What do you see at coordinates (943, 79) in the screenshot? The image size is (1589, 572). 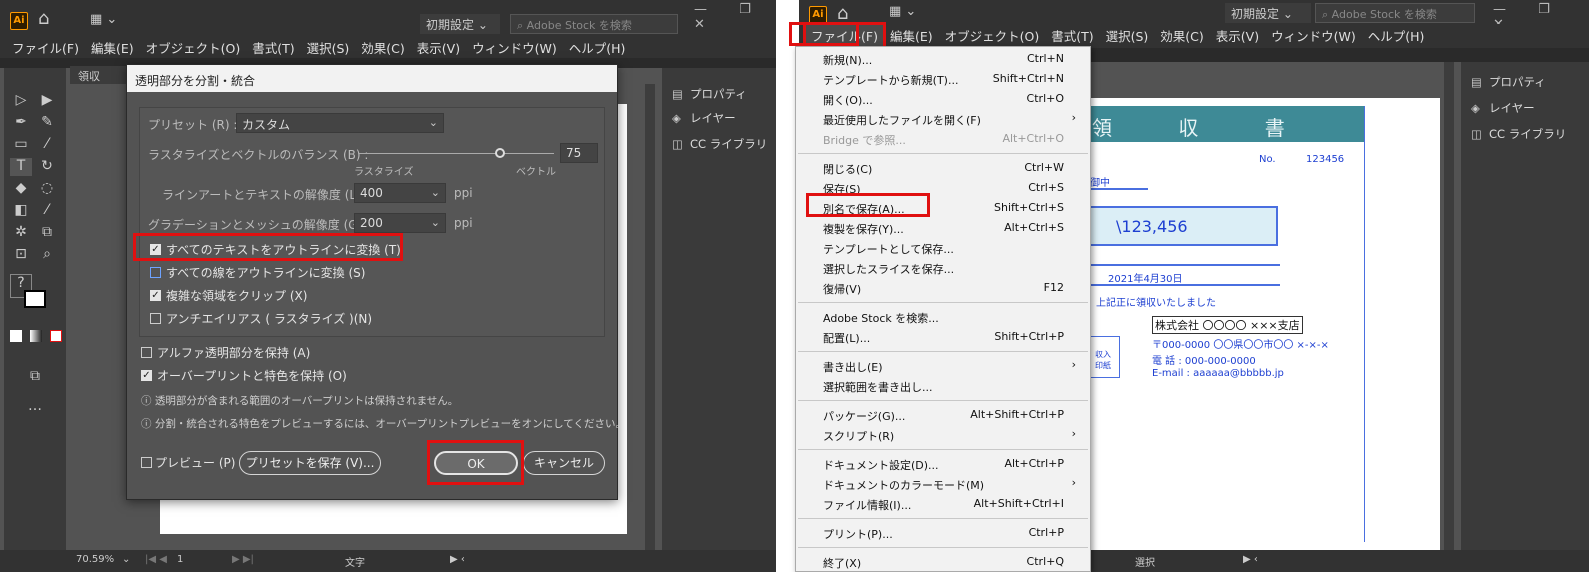 I see `menu-item-new-from-template: テンプレートから新規(T)... Shift+Ctrl+N` at bounding box center [943, 79].